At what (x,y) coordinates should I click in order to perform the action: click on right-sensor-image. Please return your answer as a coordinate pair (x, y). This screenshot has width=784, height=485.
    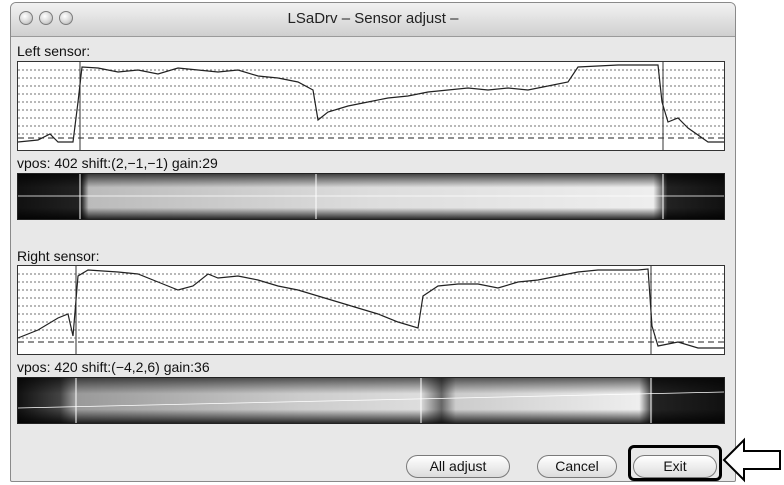
    Looking at the image, I should click on (371, 400).